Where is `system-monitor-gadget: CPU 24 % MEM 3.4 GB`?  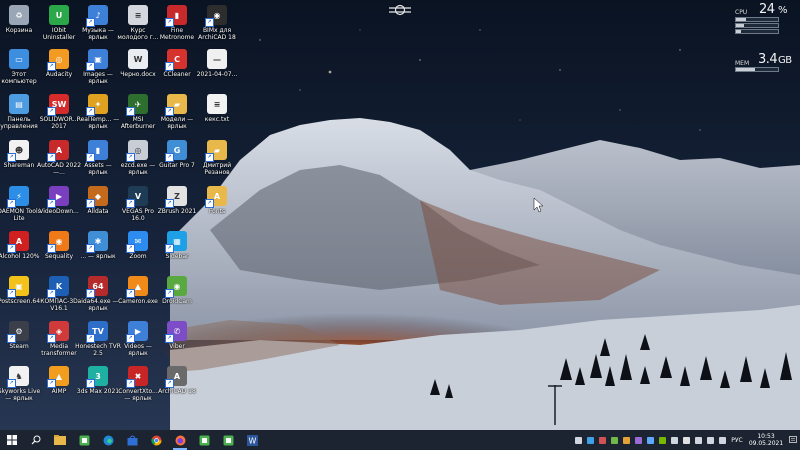 system-monitor-gadget: CPU 24 % MEM 3.4 GB is located at coordinates (764, 37).